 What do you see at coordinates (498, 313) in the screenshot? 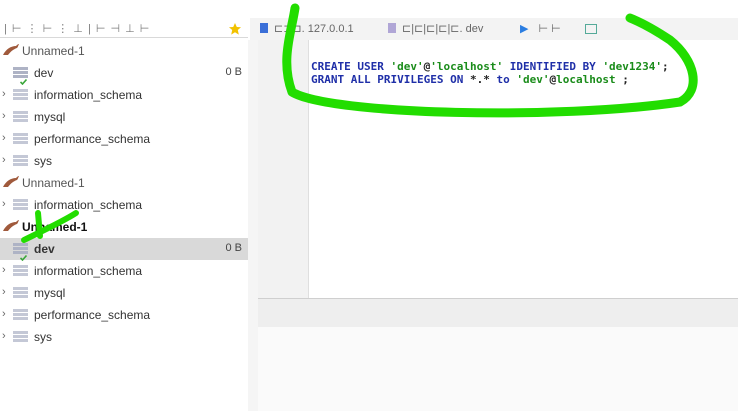
I see `results-divider` at bounding box center [498, 313].